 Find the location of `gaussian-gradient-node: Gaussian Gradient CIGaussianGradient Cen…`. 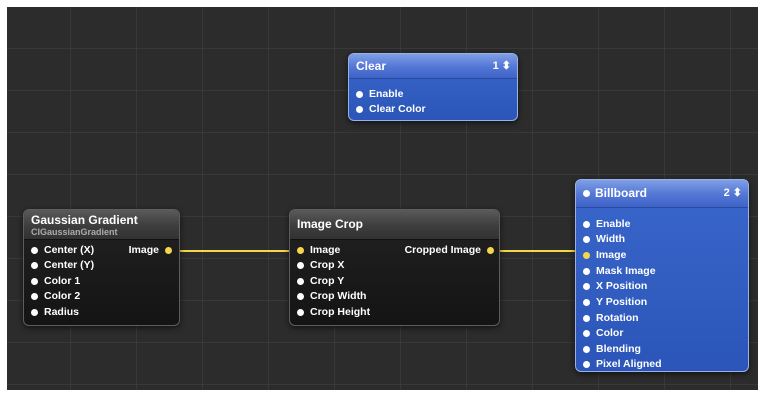

gaussian-gradient-node: Gaussian Gradient CIGaussianGradient Cen… is located at coordinates (101, 267).